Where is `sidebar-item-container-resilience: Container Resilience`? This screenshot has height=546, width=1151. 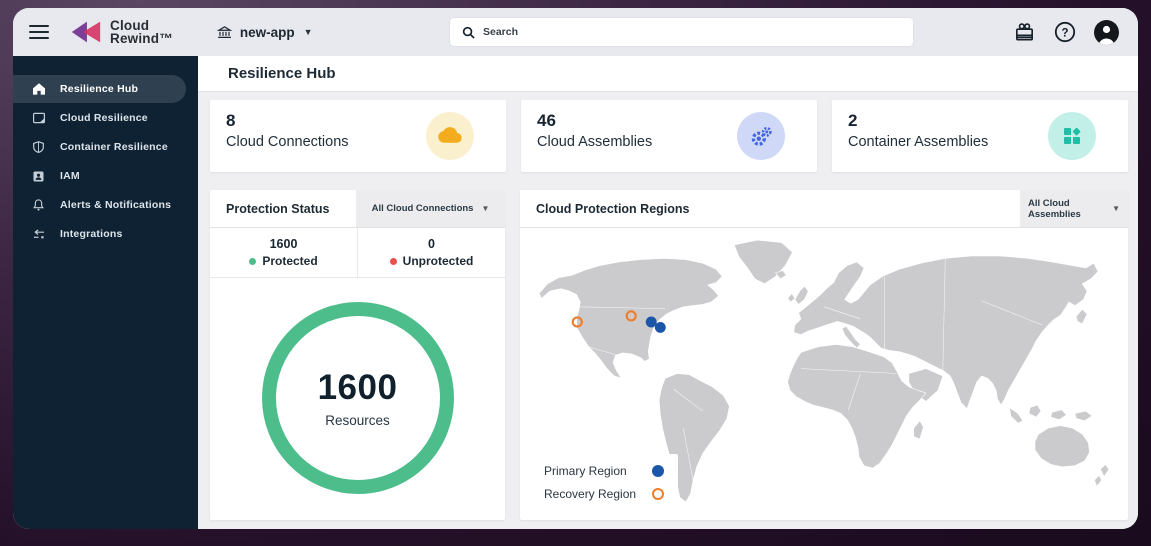
sidebar-item-container-resilience: Container Resilience is located at coordinates (105, 147).